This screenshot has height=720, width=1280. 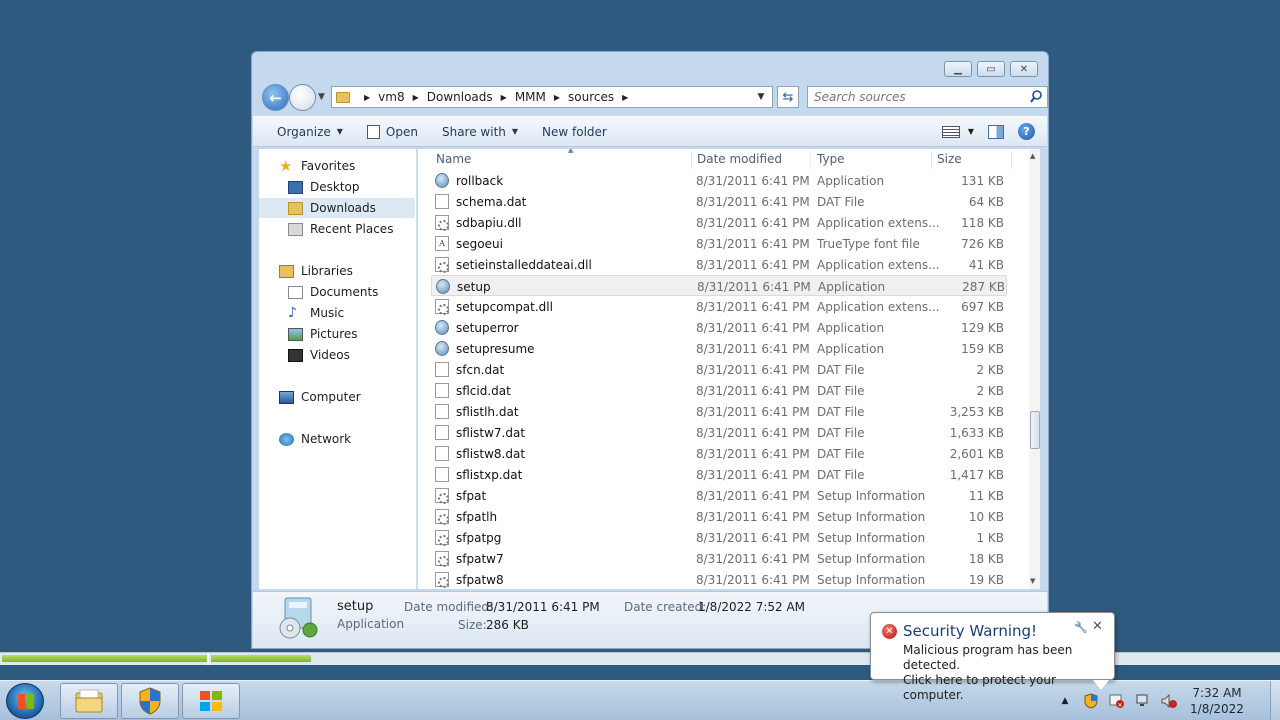 What do you see at coordinates (334, 334) in the screenshot?
I see `nav-pictures-label: Pictures` at bounding box center [334, 334].